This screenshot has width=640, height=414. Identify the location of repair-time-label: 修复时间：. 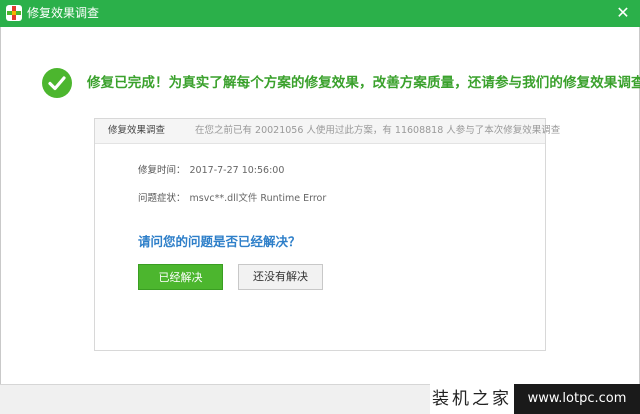
(162, 170).